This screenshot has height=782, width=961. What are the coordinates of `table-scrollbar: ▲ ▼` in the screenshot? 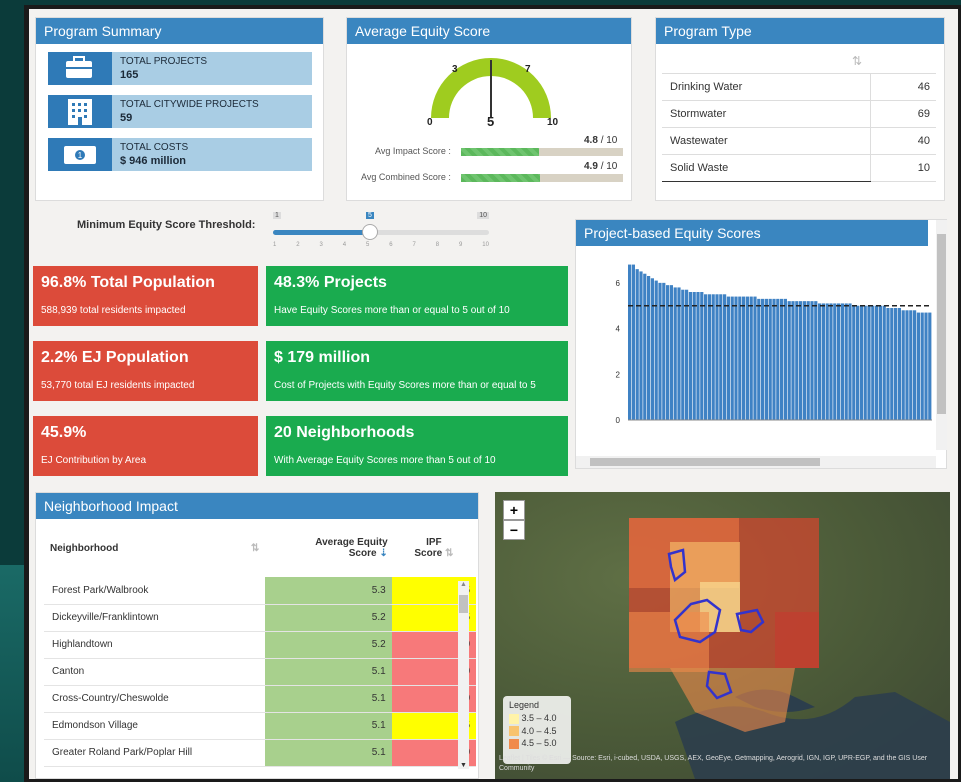 It's located at (463, 675).